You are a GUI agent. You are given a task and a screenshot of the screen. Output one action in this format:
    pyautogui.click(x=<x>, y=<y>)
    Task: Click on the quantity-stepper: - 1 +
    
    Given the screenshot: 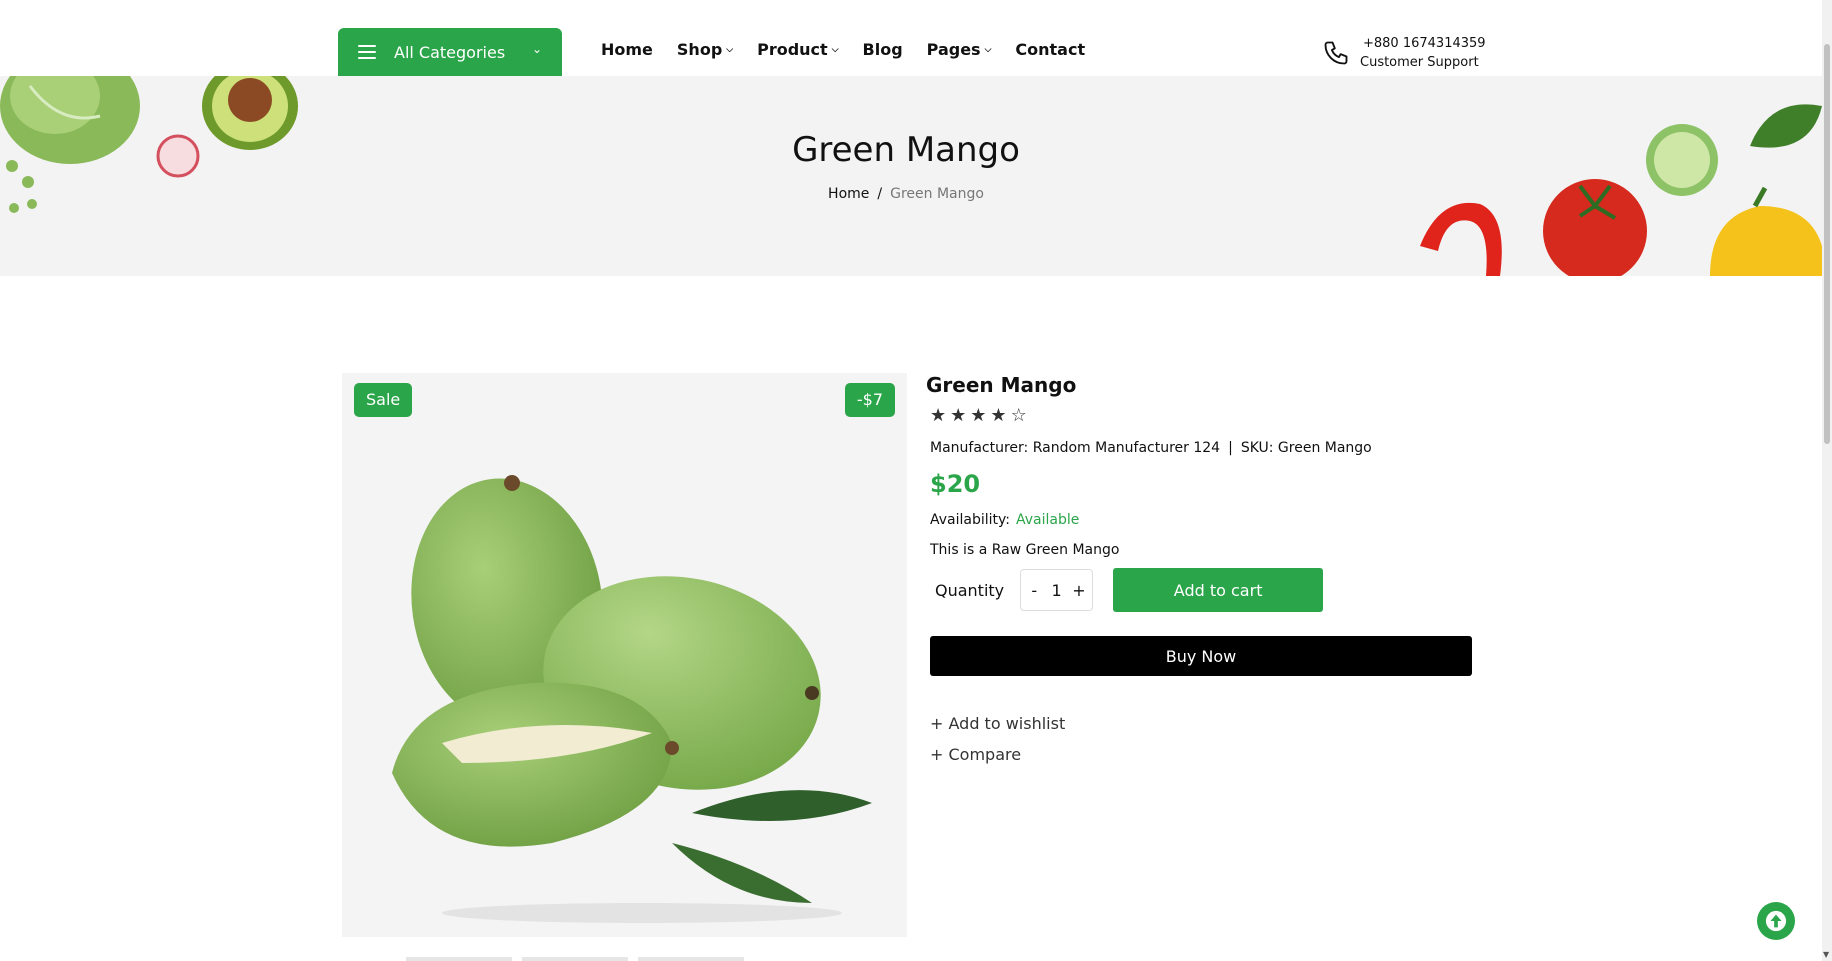 What is the action you would take?
    pyautogui.click(x=1057, y=590)
    